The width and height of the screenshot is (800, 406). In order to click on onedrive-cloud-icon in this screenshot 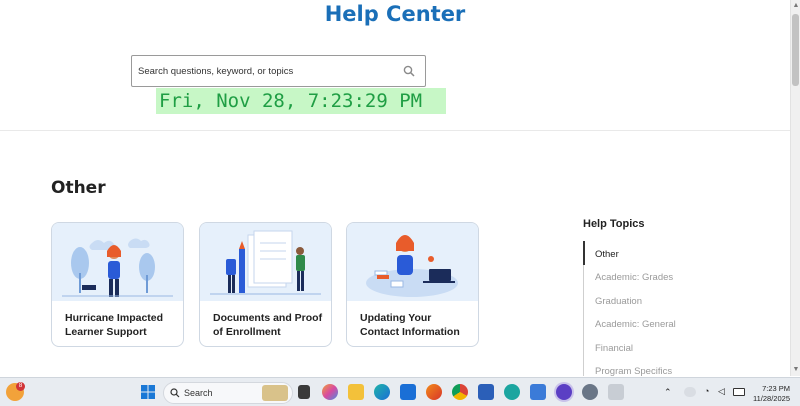, I will do `click(690, 392)`.